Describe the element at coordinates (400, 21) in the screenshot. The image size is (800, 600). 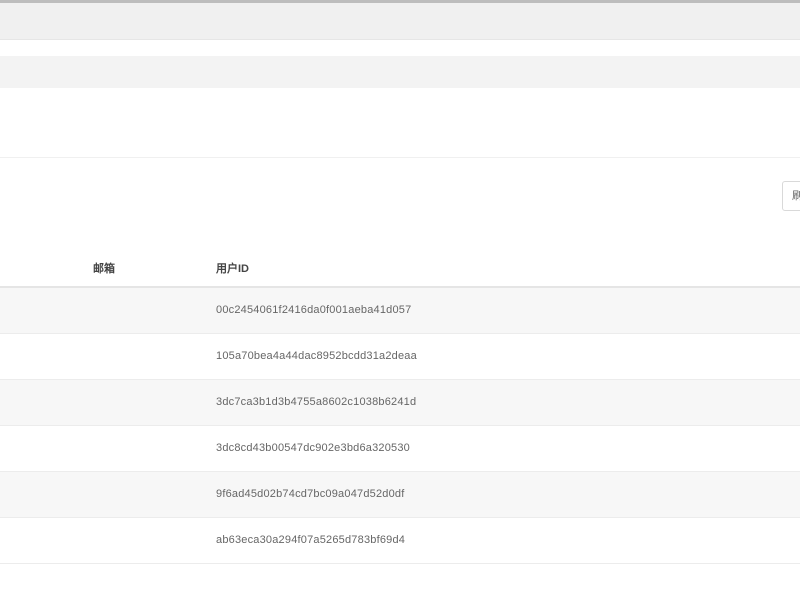
I see `top-toolbar` at that location.